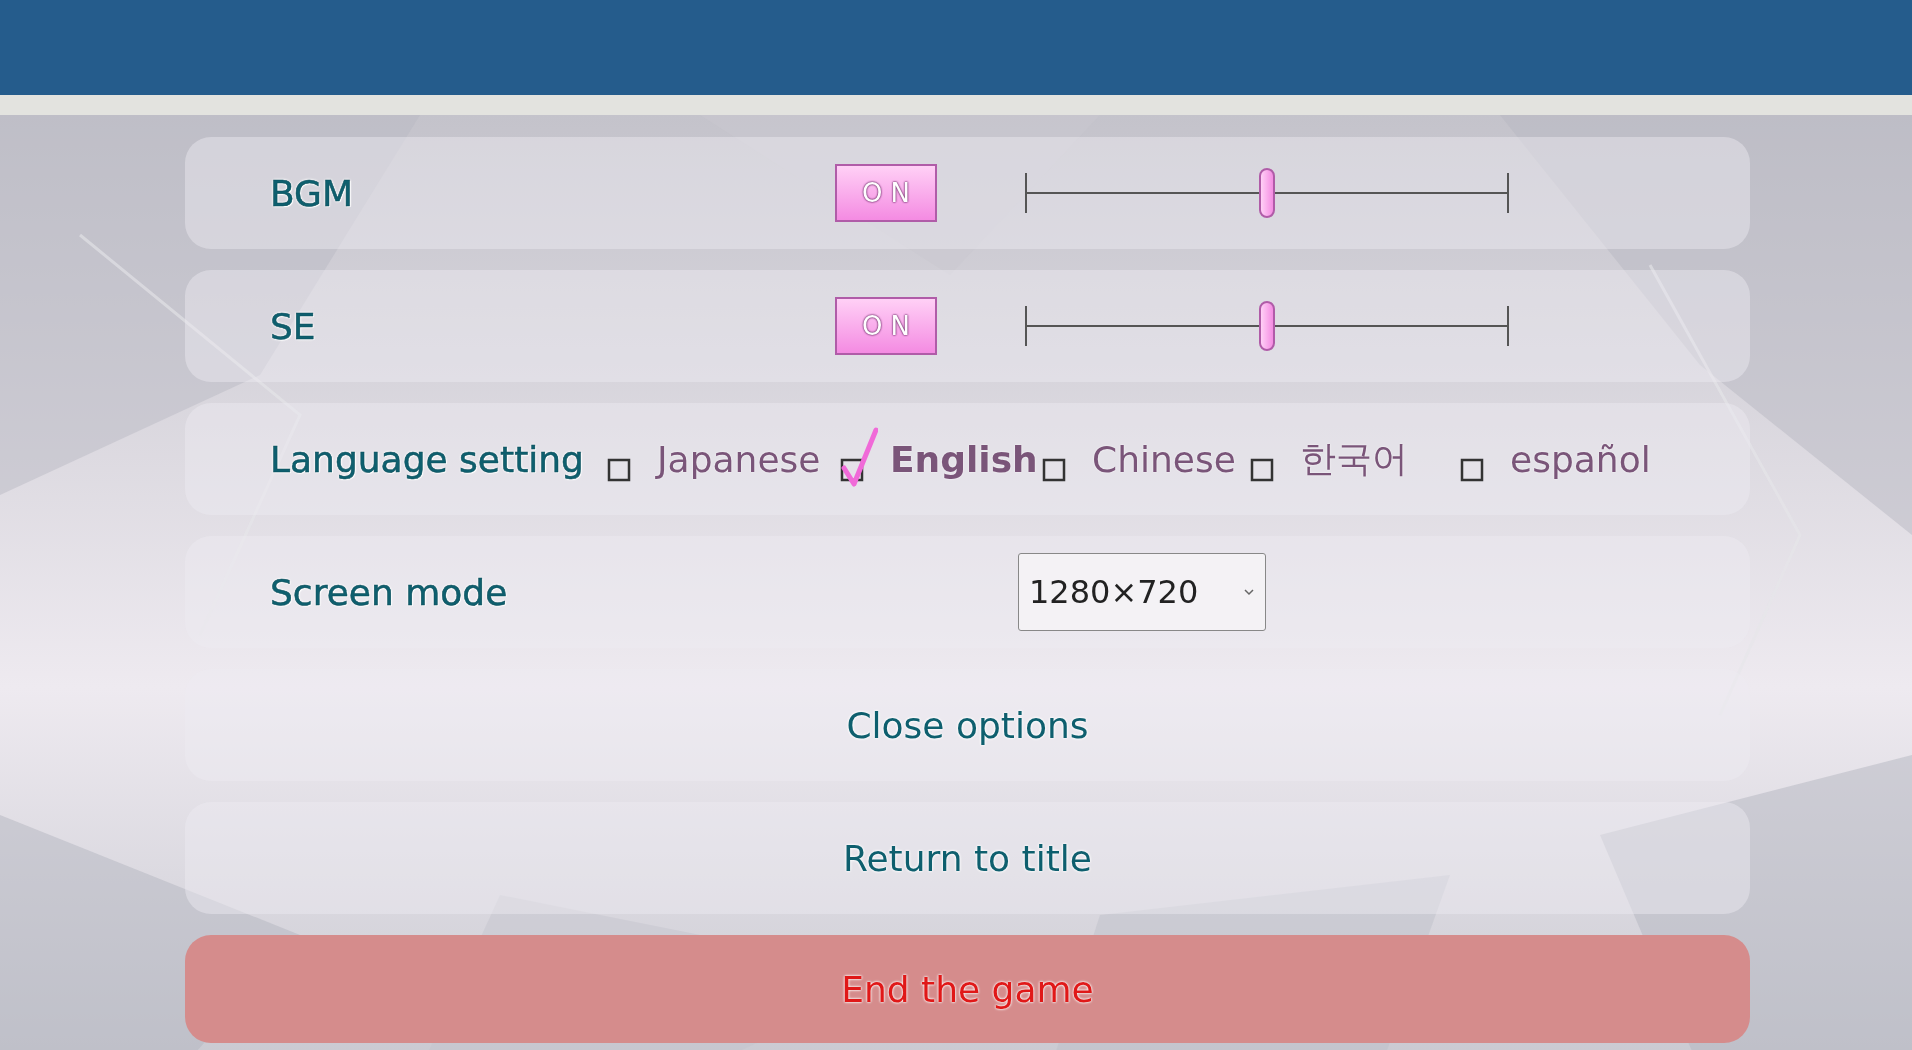 This screenshot has height=1050, width=1912. I want to click on language-option: Japanese, so click(739, 459).